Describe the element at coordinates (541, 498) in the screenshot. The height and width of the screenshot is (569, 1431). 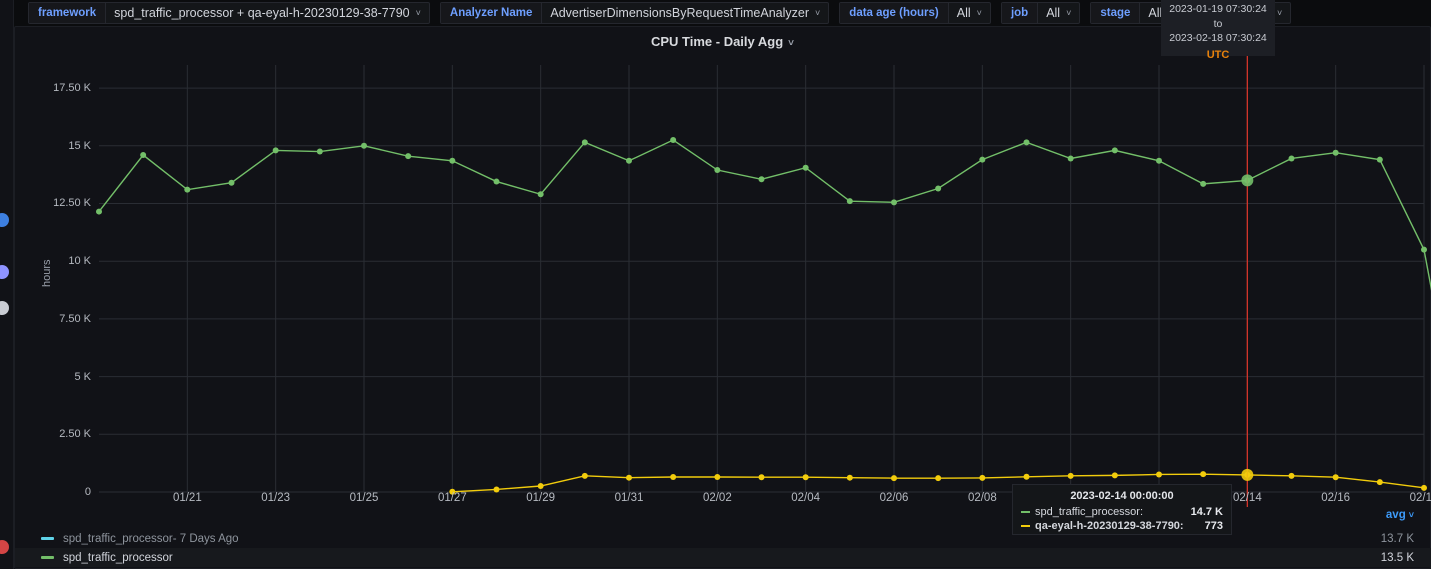
I see `x-axis-tick-label: 01/29` at that location.